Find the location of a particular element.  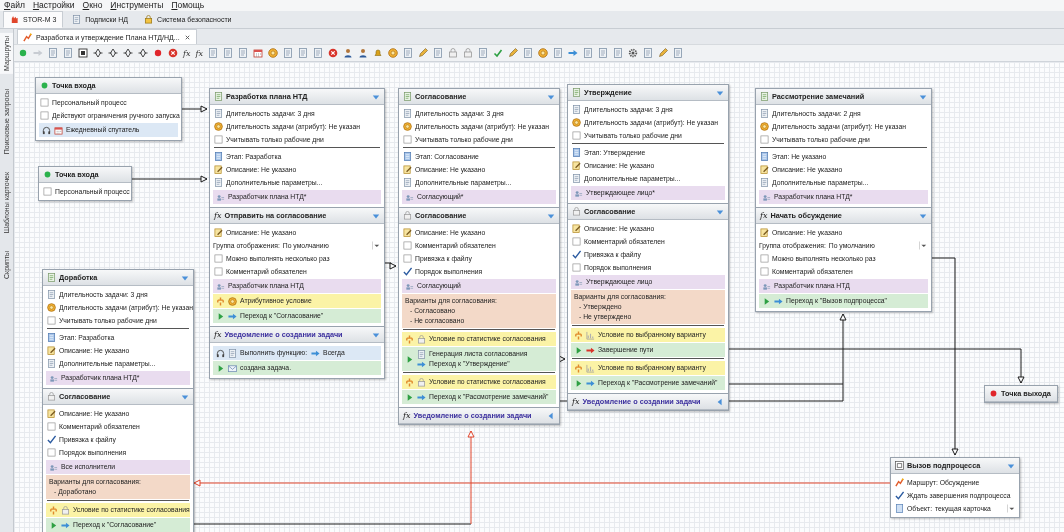

menu-item: Файл is located at coordinates (14, 5).